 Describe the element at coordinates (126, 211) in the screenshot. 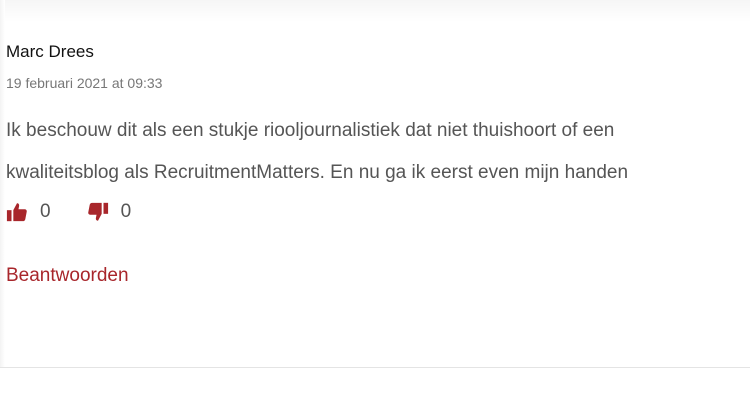

I see `dislike-count: 0` at that location.